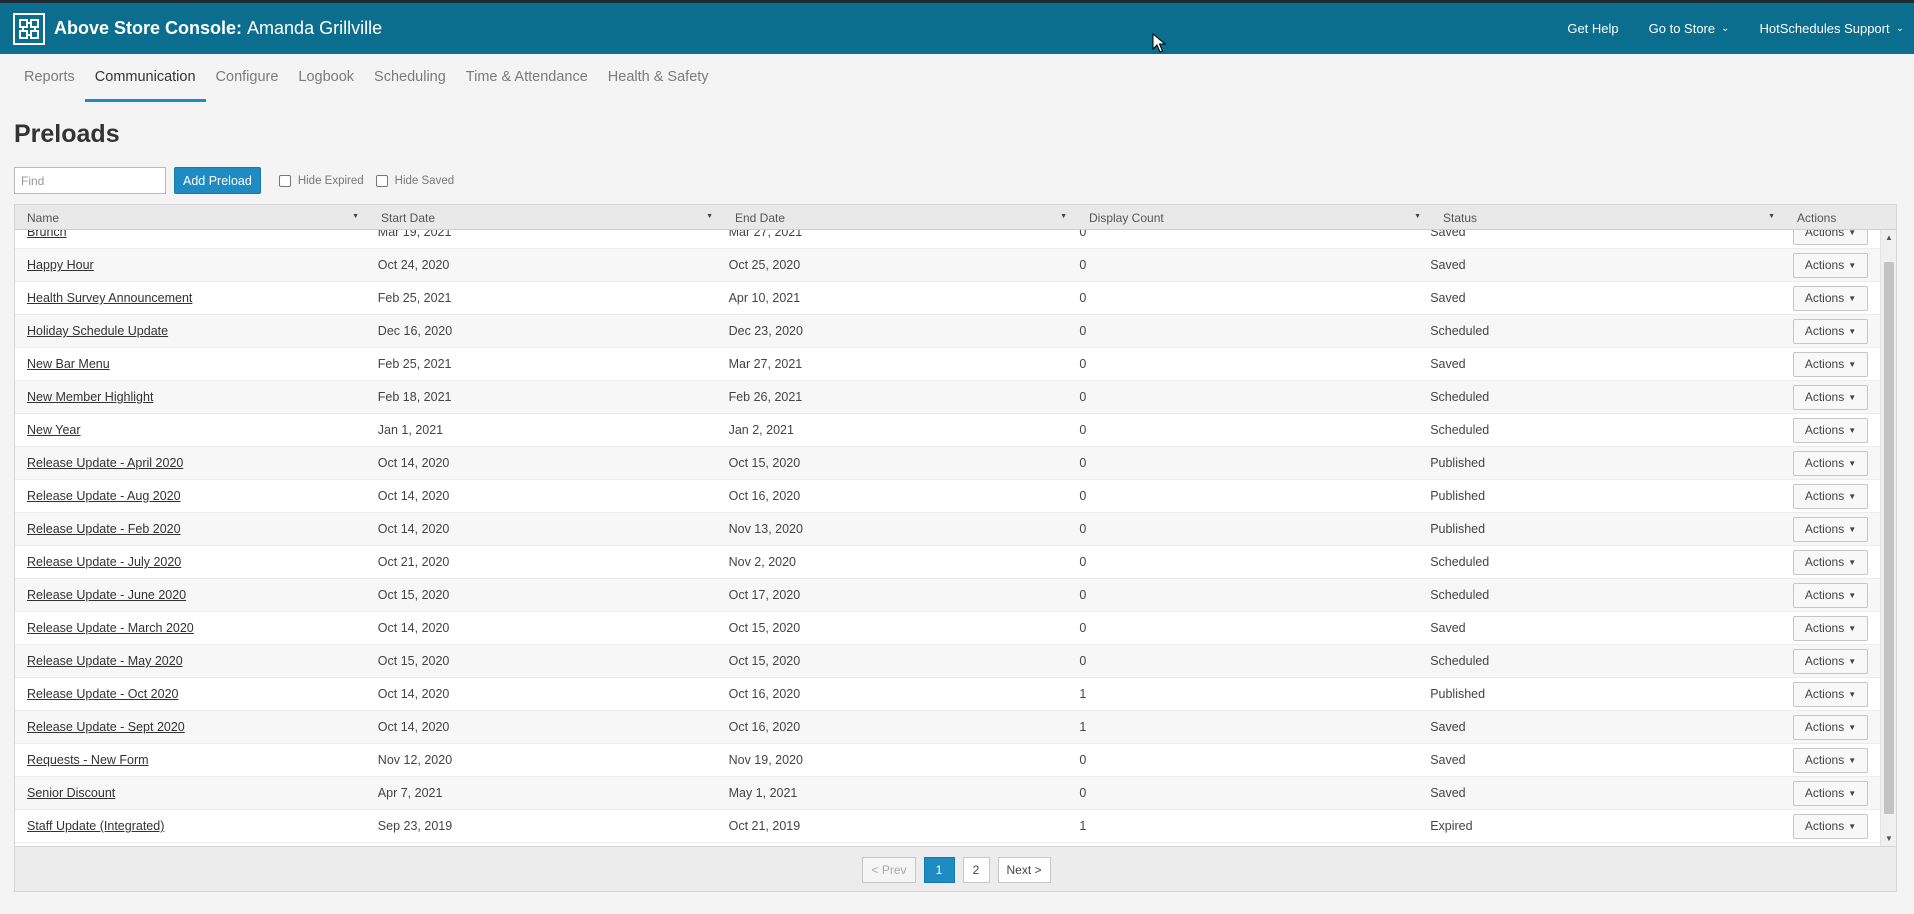  Describe the element at coordinates (60, 265) in the screenshot. I see `preload-link: Happy Hour` at that location.